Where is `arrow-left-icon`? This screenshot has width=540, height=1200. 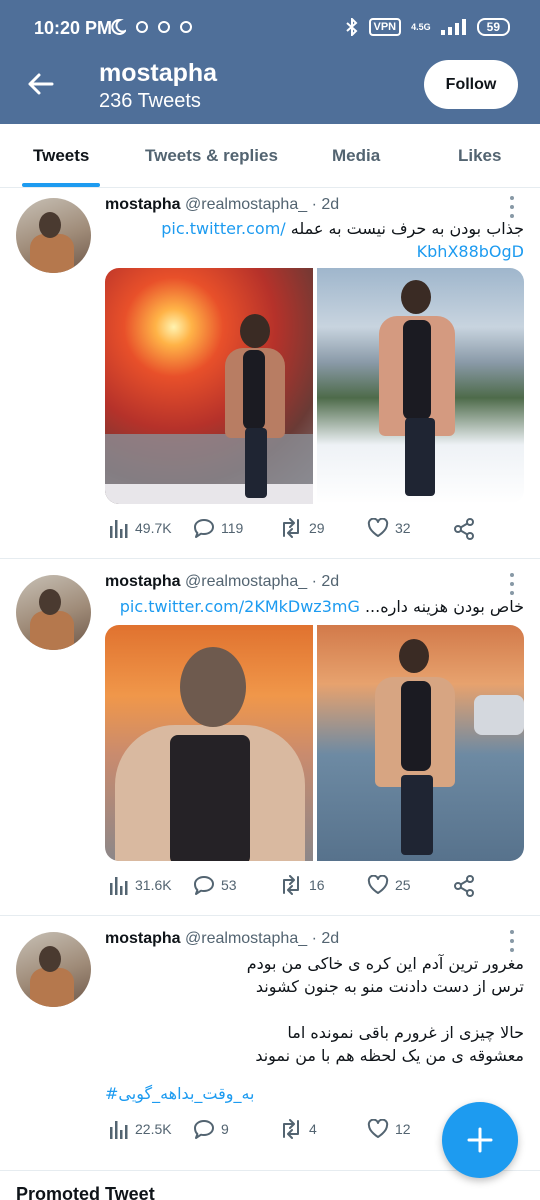 arrow-left-icon is located at coordinates (41, 84).